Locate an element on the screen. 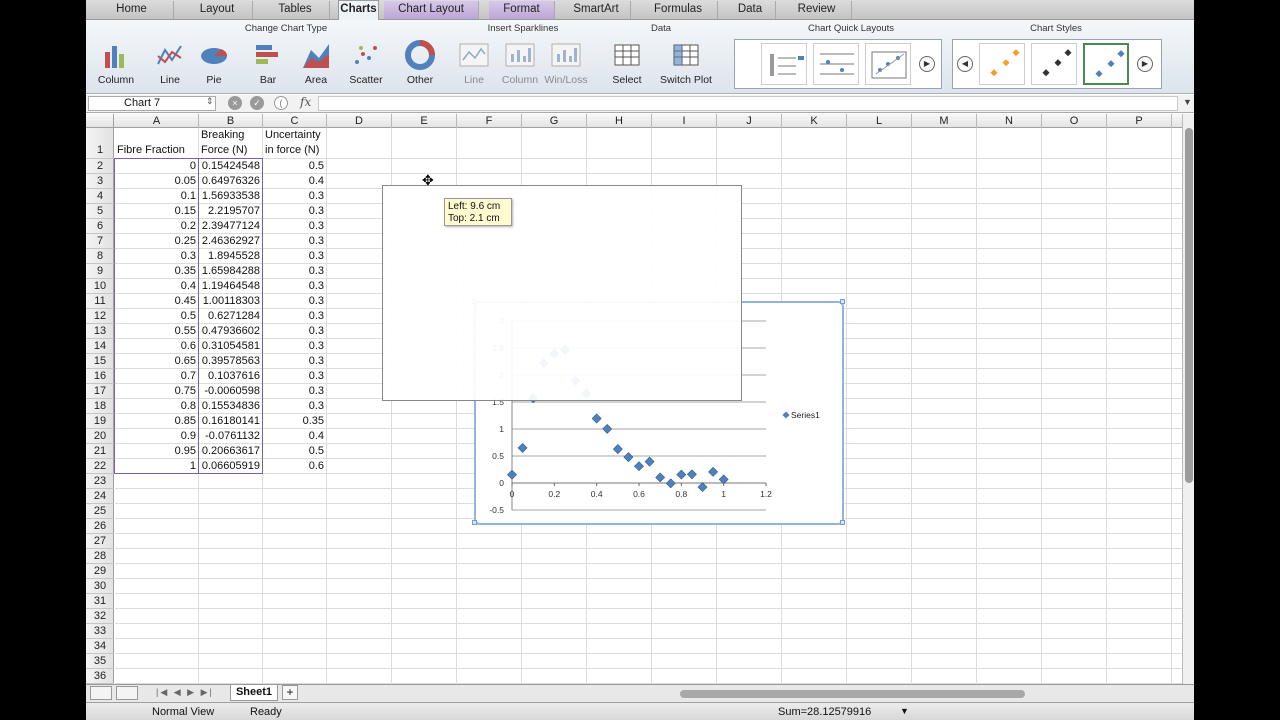  row-header-23: 23 is located at coordinates (100, 481).